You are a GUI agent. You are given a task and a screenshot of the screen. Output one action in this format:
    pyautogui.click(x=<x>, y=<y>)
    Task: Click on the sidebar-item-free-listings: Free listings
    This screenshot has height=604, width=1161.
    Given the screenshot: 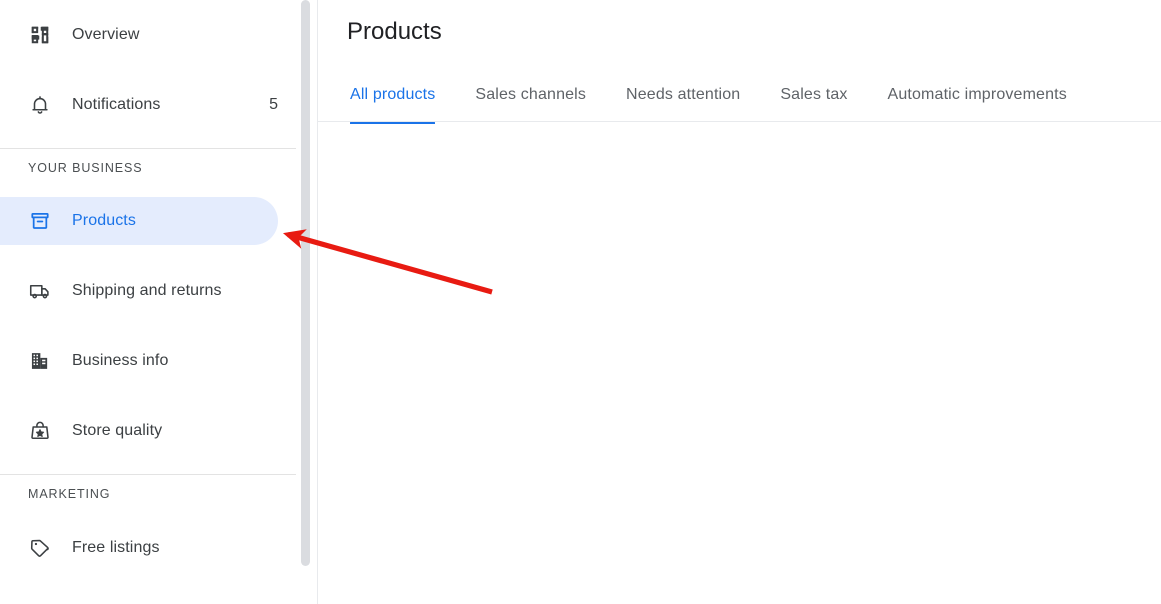 What is the action you would take?
    pyautogui.click(x=148, y=548)
    